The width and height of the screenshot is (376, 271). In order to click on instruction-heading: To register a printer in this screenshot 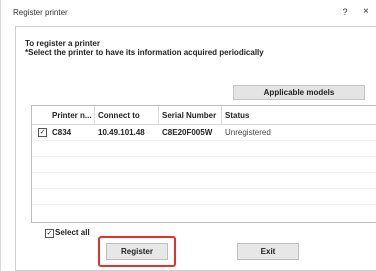, I will do `click(62, 43)`.